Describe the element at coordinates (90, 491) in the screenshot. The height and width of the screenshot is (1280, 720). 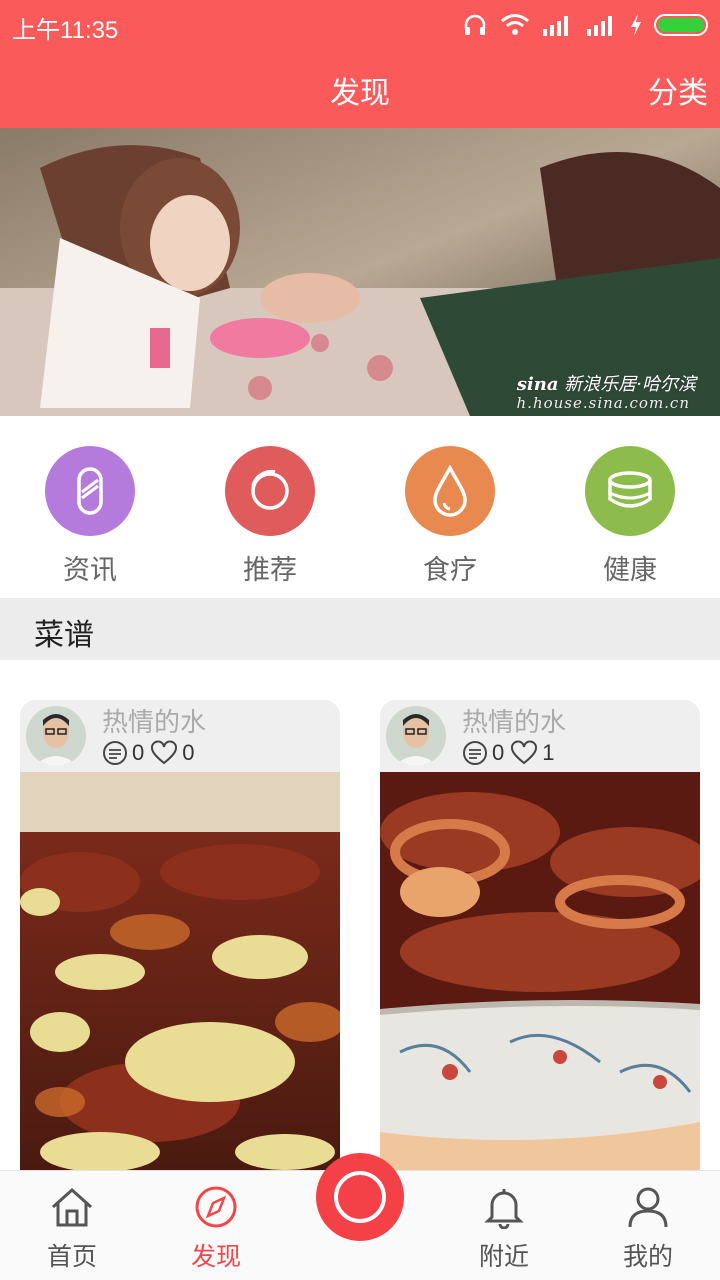
I see `capsule-icon` at that location.